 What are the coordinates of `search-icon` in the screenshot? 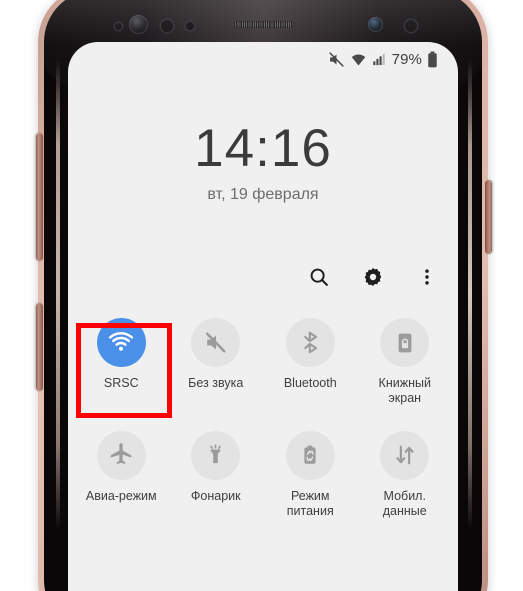 It's located at (319, 277).